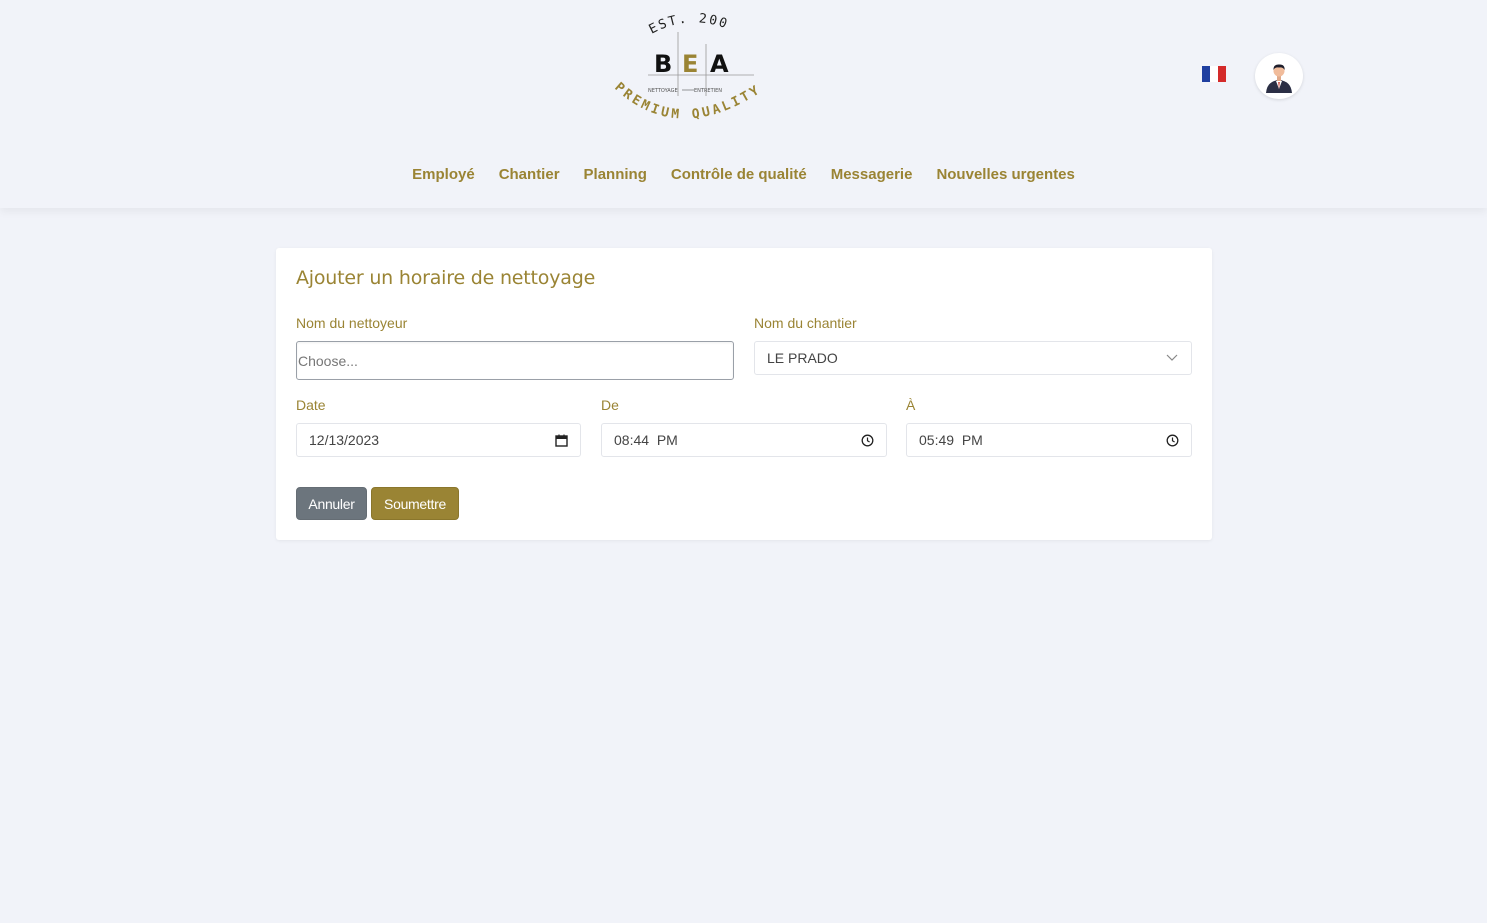 The height and width of the screenshot is (923, 1487). I want to click on nav-item-nouvelles-urgentes: Nouvelles urgentes, so click(1005, 175).